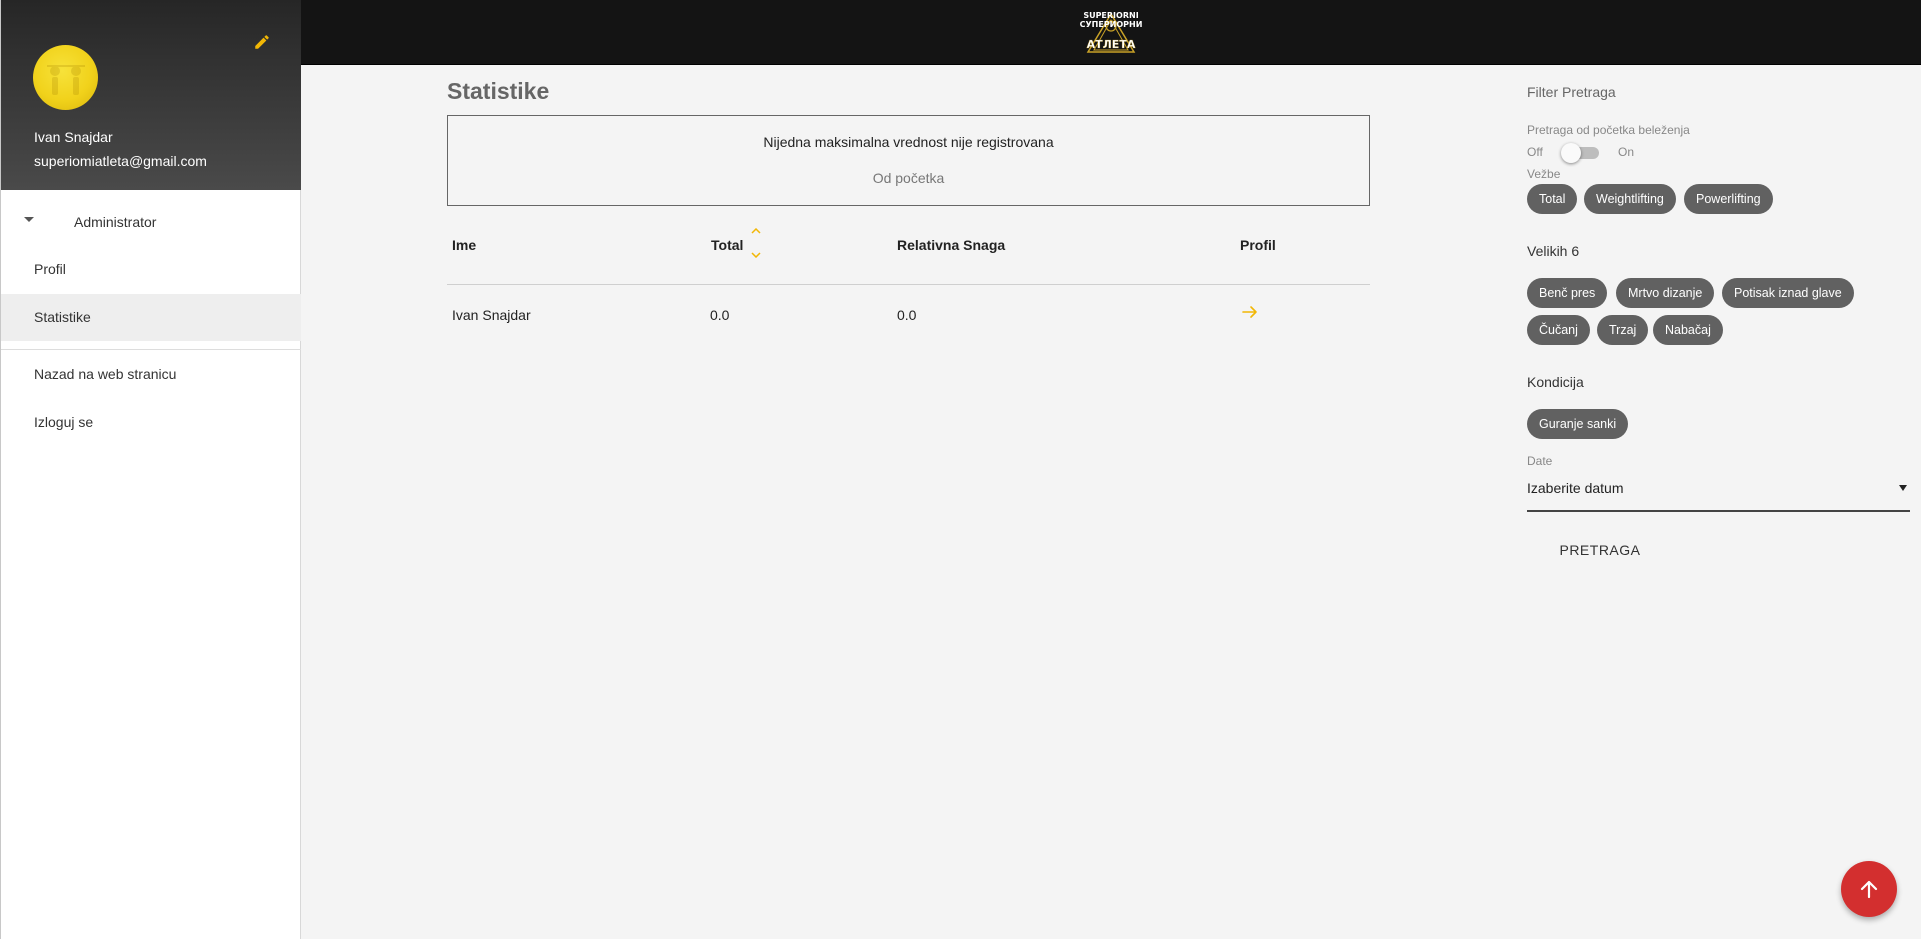 This screenshot has width=1921, height=939. What do you see at coordinates (1567, 293) in the screenshot?
I see `chip-benc-pres: Benč pres` at bounding box center [1567, 293].